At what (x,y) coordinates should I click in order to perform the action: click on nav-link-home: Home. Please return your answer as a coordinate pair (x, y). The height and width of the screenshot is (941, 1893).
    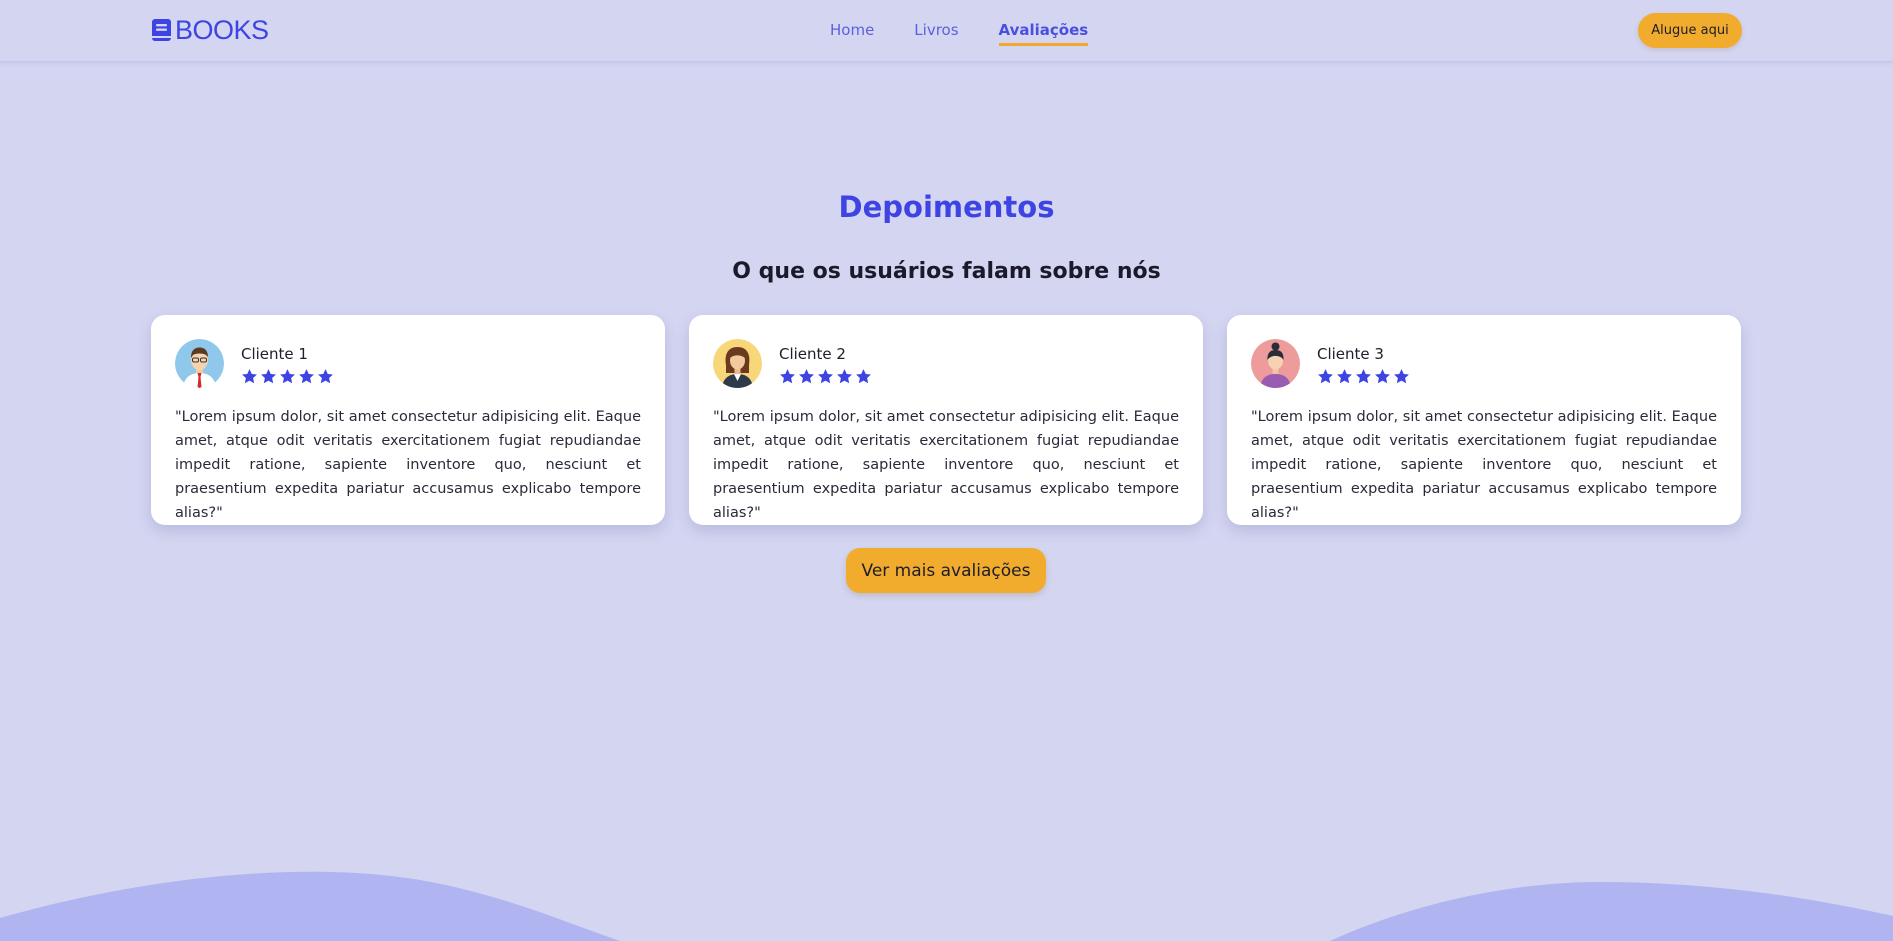
    Looking at the image, I should click on (852, 33).